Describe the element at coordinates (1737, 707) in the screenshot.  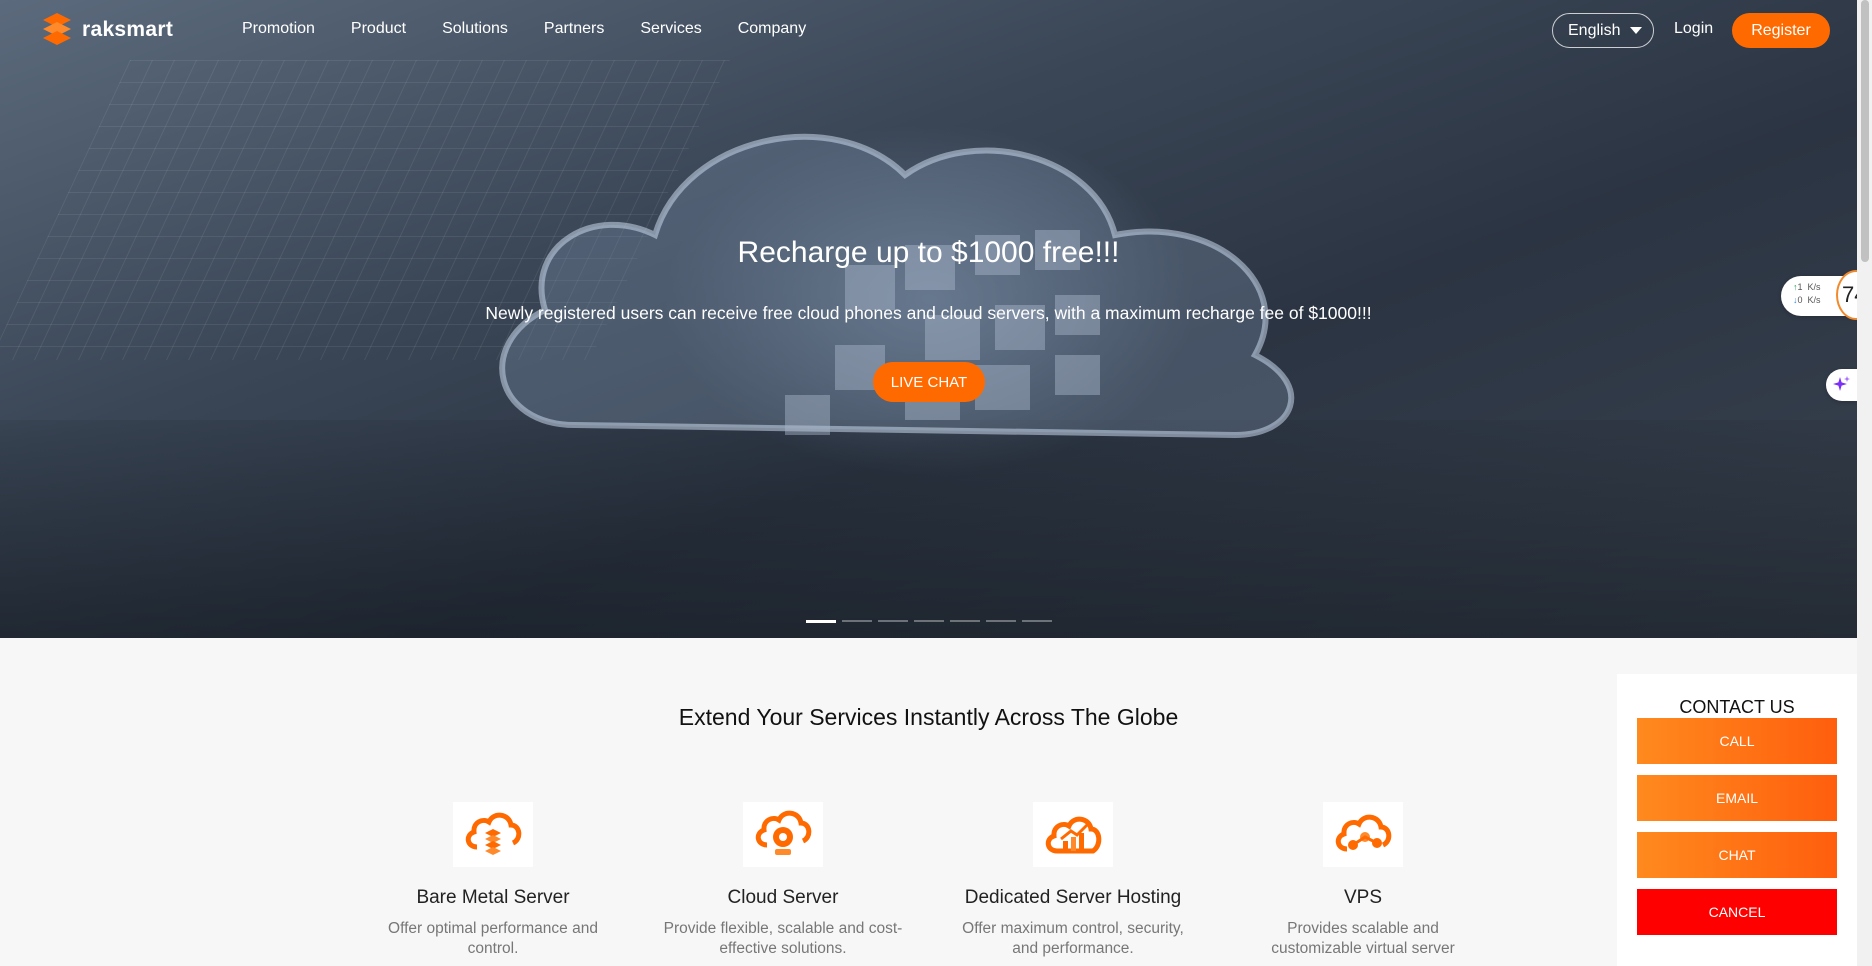
I see `contact-title: CONTACT US` at that location.